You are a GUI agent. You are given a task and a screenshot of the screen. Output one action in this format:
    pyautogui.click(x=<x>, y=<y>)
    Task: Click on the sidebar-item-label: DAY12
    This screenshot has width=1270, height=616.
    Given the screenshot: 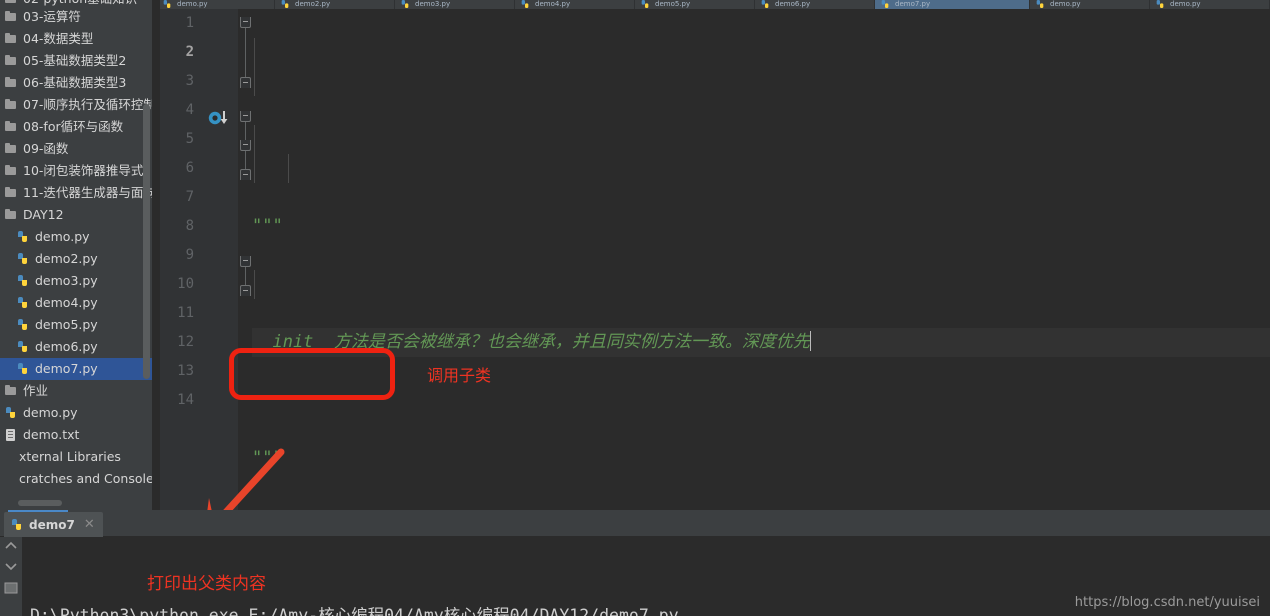 What is the action you would take?
    pyautogui.click(x=43, y=214)
    